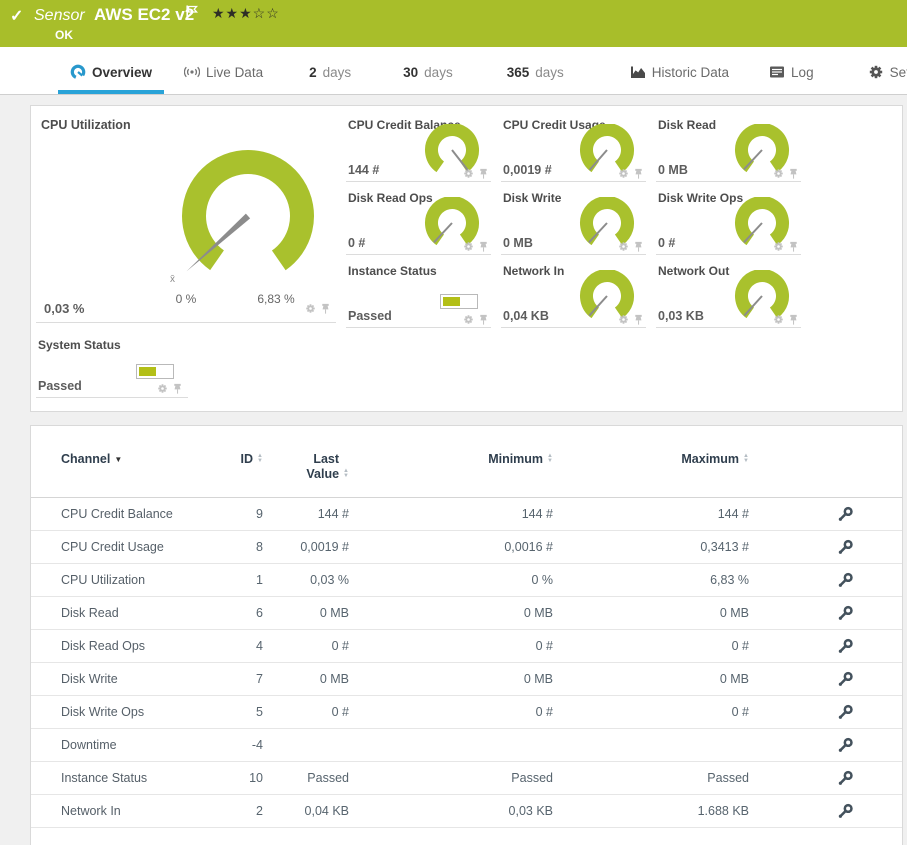  What do you see at coordinates (886, 79) in the screenshot?
I see `tab-settings: Settings` at bounding box center [886, 79].